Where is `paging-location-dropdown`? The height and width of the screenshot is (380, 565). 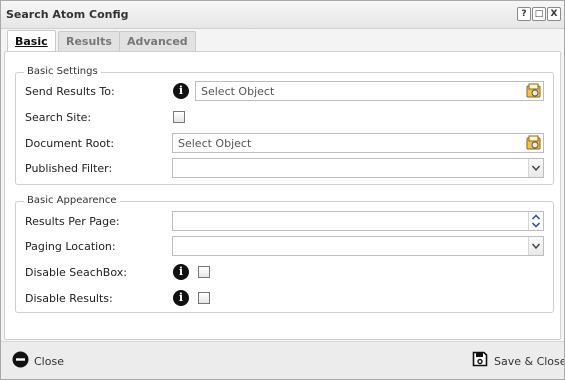 paging-location-dropdown is located at coordinates (535, 246).